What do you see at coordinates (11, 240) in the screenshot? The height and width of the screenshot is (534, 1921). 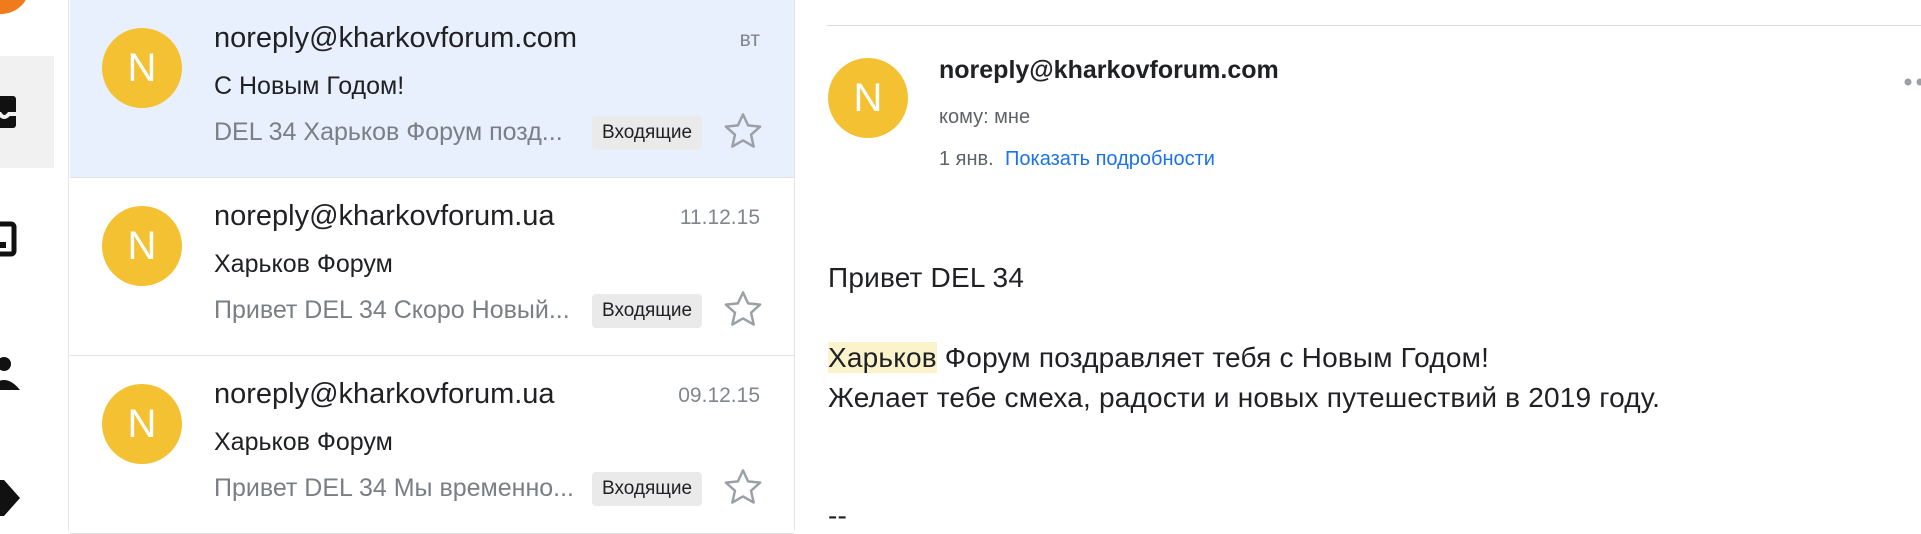 I see `chat-icon` at bounding box center [11, 240].